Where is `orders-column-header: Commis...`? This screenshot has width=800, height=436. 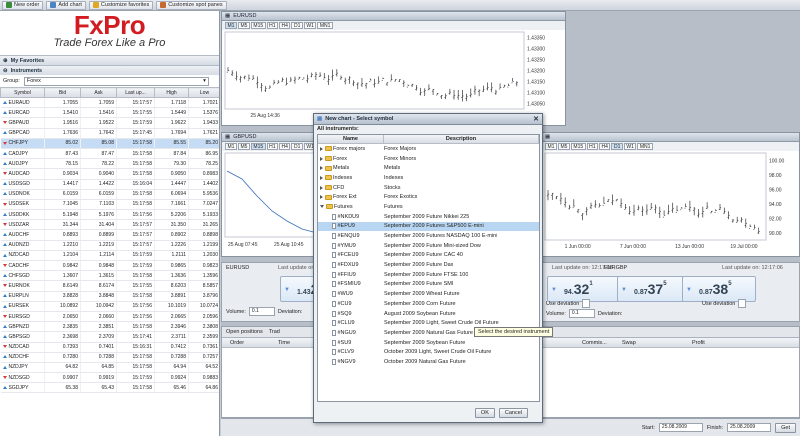
orders-column-header: Commis... is located at coordinates (594, 343).